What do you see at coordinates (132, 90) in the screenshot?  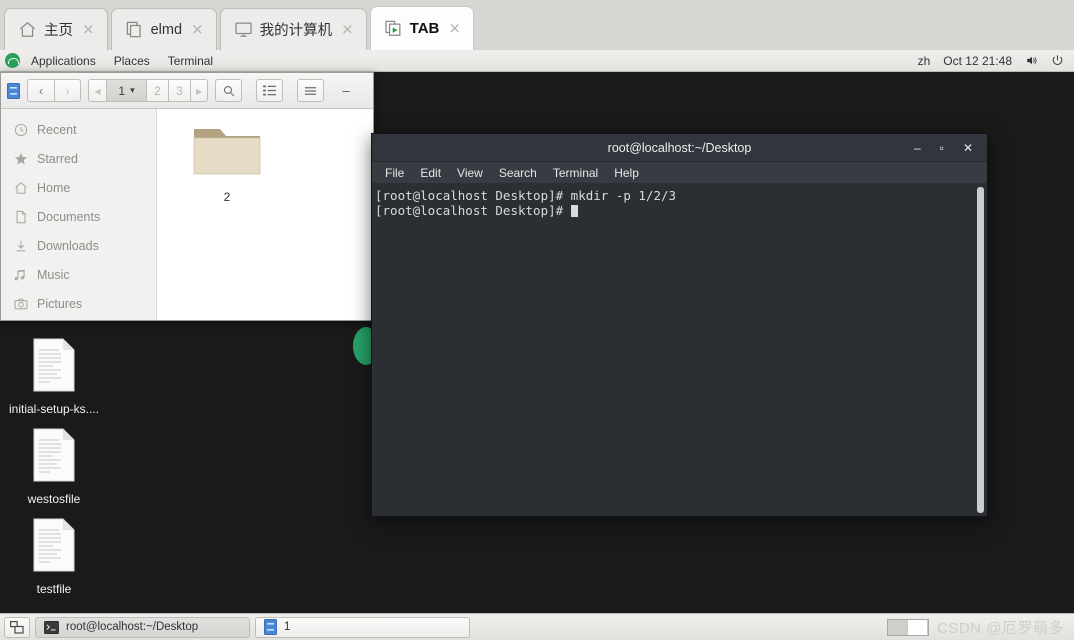 I see `chevron-down-icon: ▾` at bounding box center [132, 90].